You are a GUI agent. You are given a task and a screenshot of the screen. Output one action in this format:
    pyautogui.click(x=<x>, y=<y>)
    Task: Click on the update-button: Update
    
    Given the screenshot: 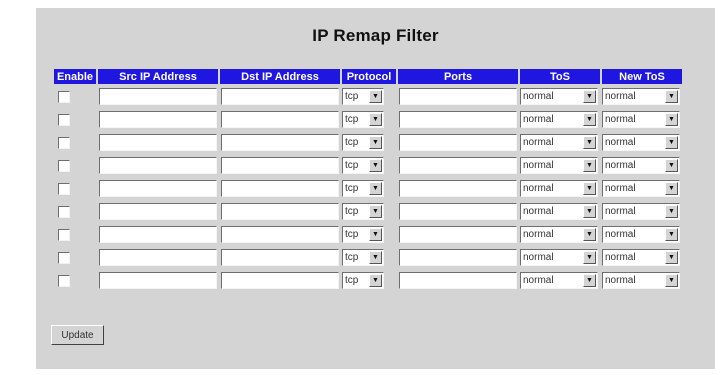 What is the action you would take?
    pyautogui.click(x=77, y=335)
    